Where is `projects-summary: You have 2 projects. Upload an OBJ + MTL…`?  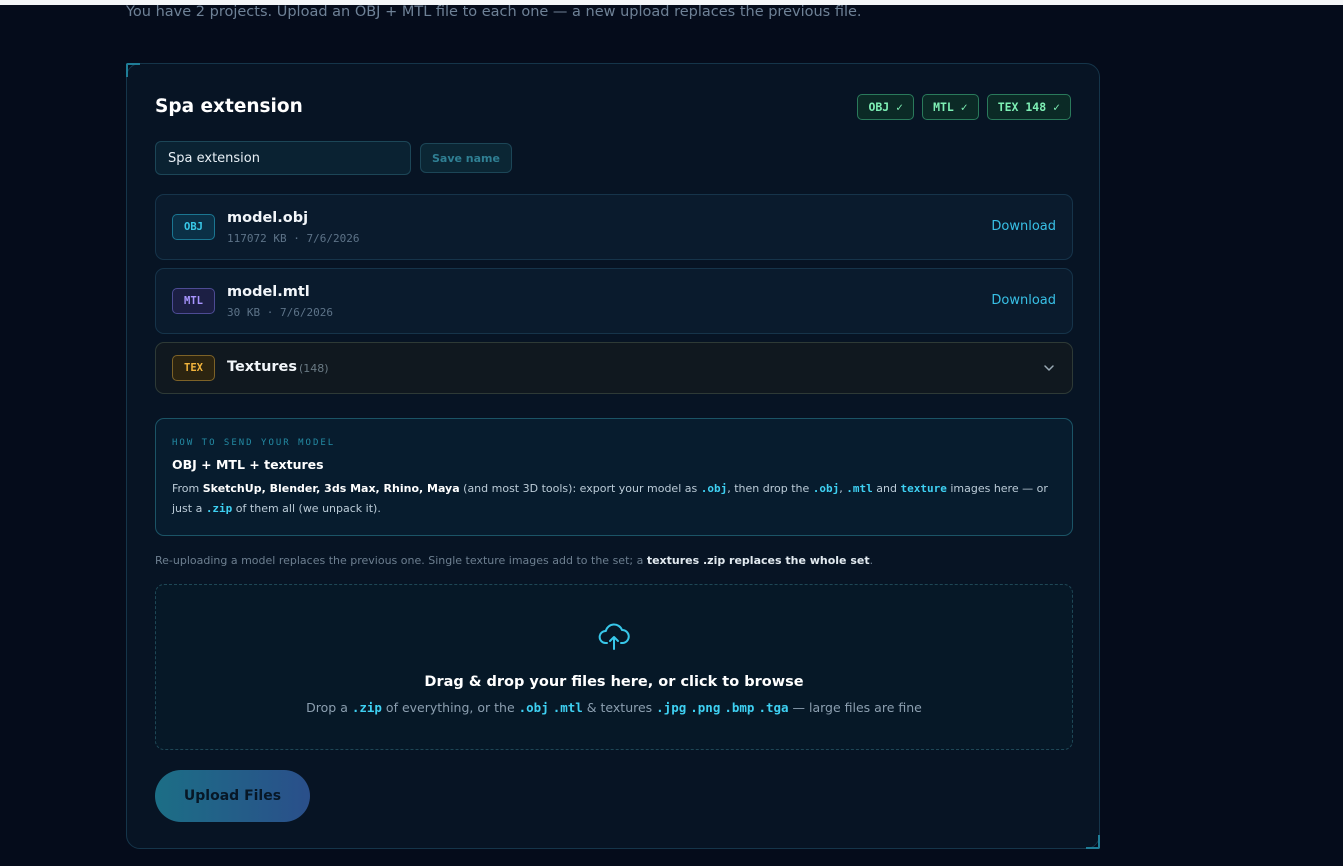
projects-summary: You have 2 projects. Upload an OBJ + MTL… is located at coordinates (494, 12).